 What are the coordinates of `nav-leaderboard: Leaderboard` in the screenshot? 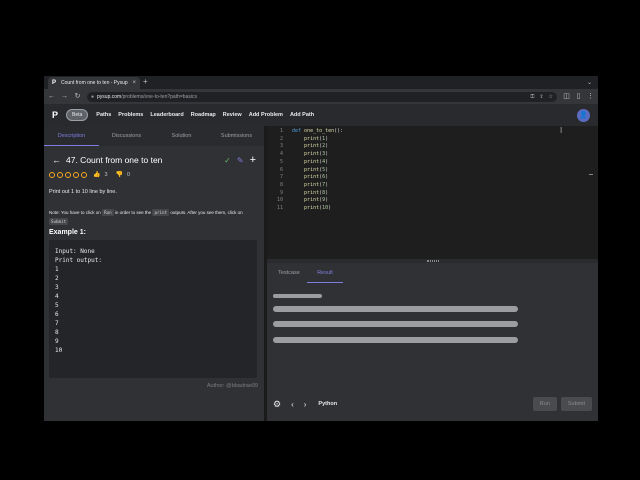 It's located at (166, 115).